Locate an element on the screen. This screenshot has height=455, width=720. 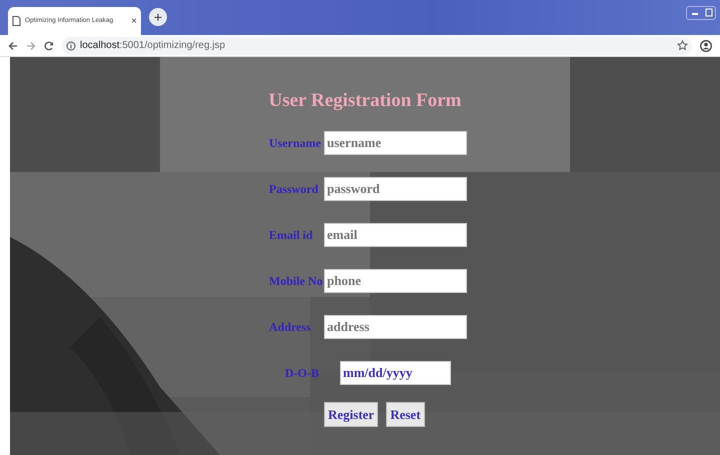
reload-icon is located at coordinates (49, 45).